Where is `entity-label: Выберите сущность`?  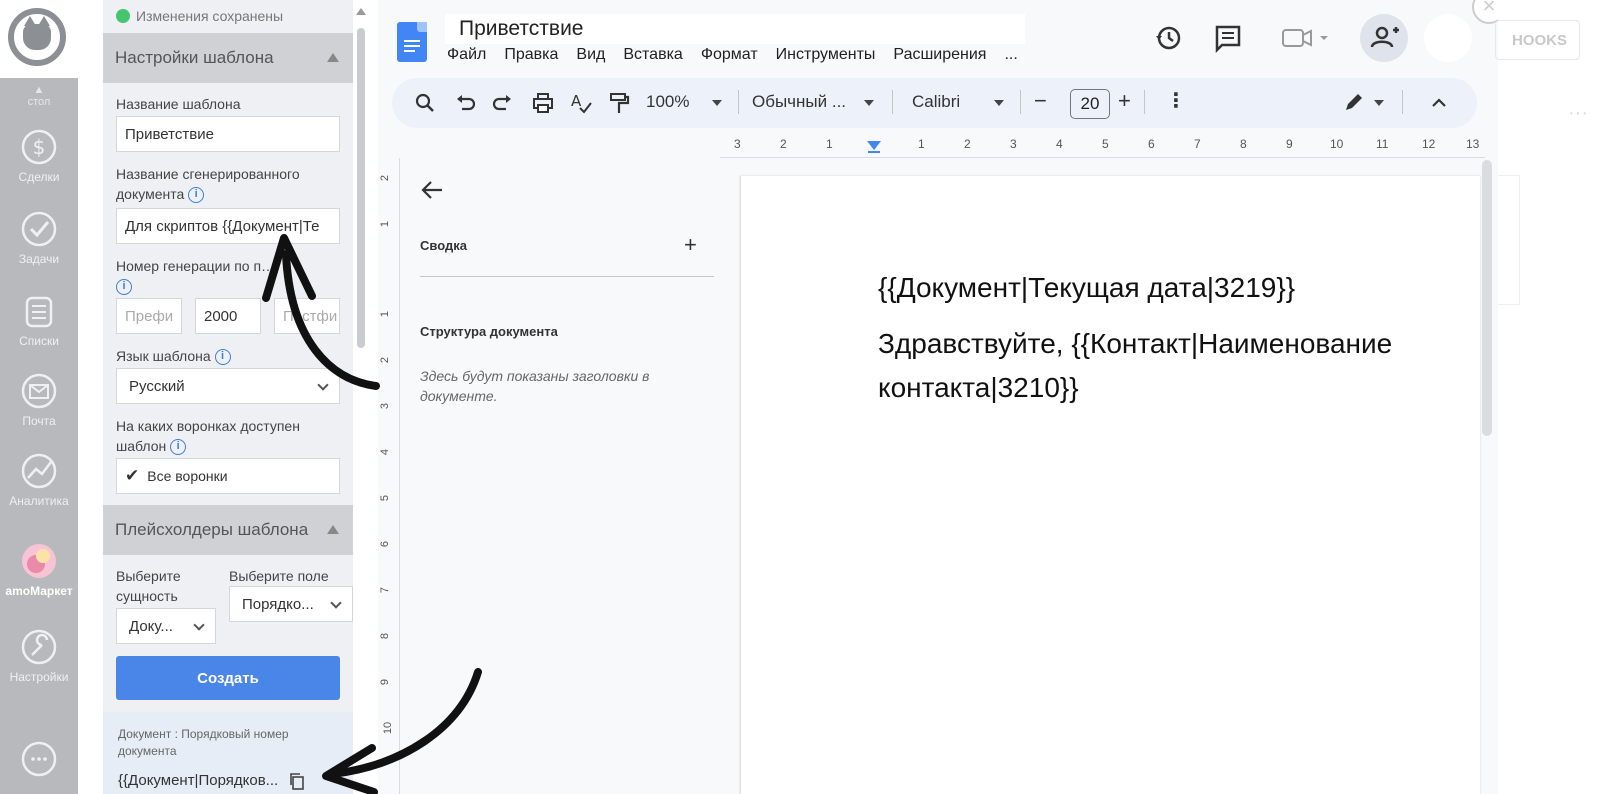 entity-label: Выберите сущность is located at coordinates (148, 586).